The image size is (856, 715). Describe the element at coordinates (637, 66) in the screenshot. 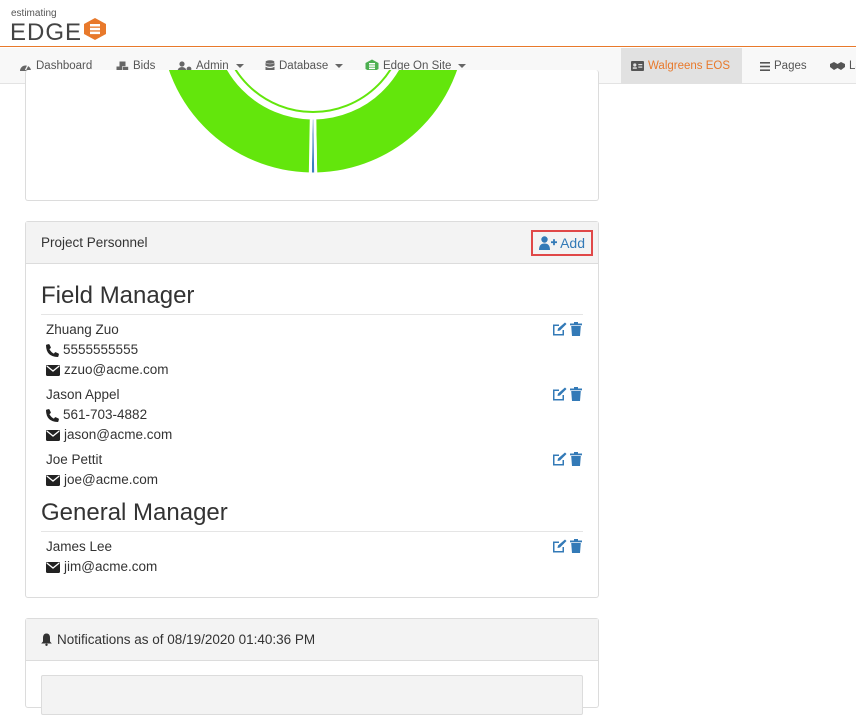

I see `id-card-icon` at that location.